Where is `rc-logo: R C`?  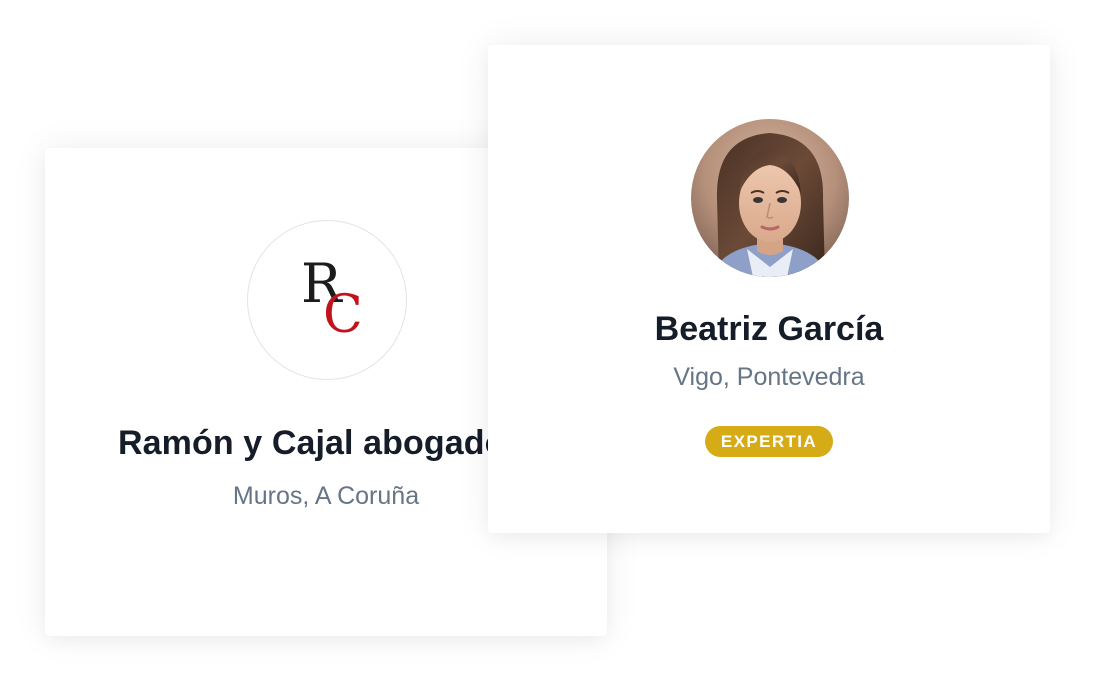 rc-logo: R C is located at coordinates (327, 300).